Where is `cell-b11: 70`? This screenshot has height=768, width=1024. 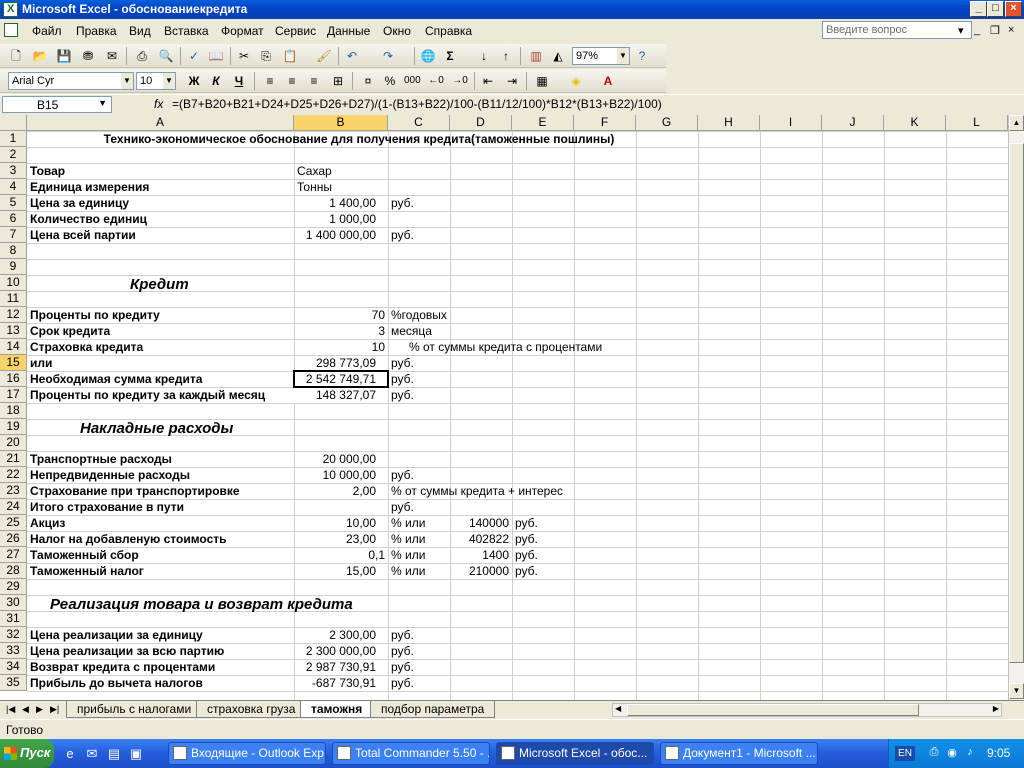 cell-b11: 70 is located at coordinates (341, 315).